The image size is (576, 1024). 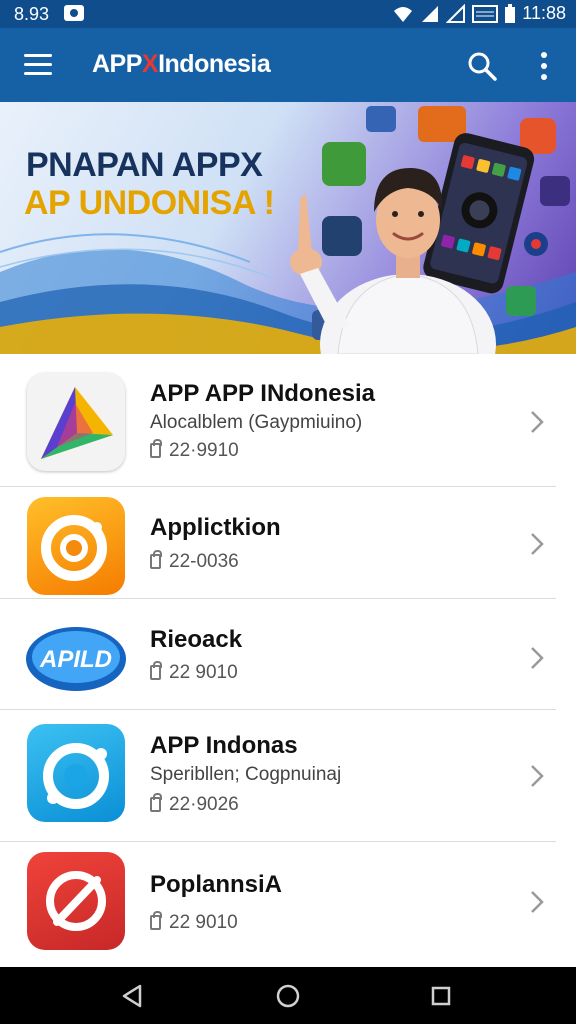 I want to click on app-name: Rieoack, so click(x=196, y=639).